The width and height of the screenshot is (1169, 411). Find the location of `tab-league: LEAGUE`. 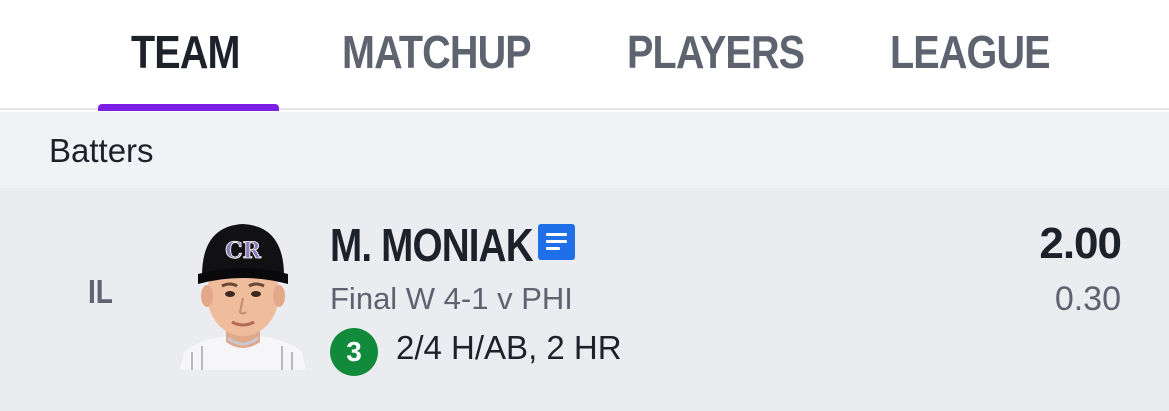

tab-league: LEAGUE is located at coordinates (970, 52).